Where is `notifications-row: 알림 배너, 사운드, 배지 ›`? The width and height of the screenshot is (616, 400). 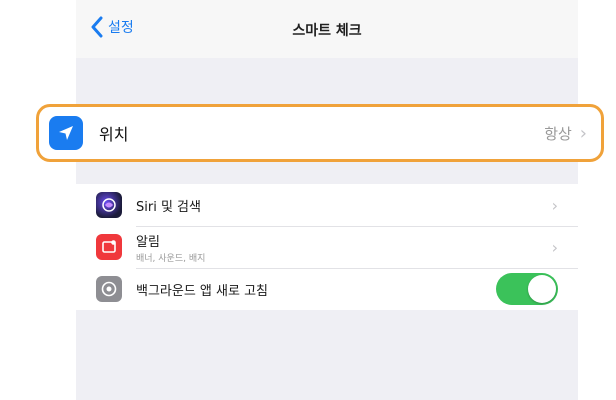 notifications-row: 알림 배너, 사운드, 배지 › is located at coordinates (327, 247).